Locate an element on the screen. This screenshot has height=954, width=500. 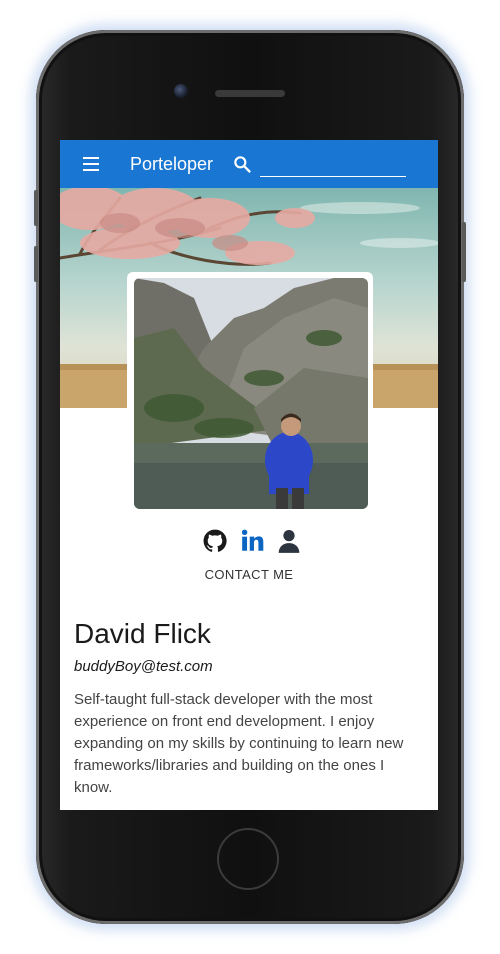
profile-email: buddyBoy@test.com is located at coordinates (143, 666).